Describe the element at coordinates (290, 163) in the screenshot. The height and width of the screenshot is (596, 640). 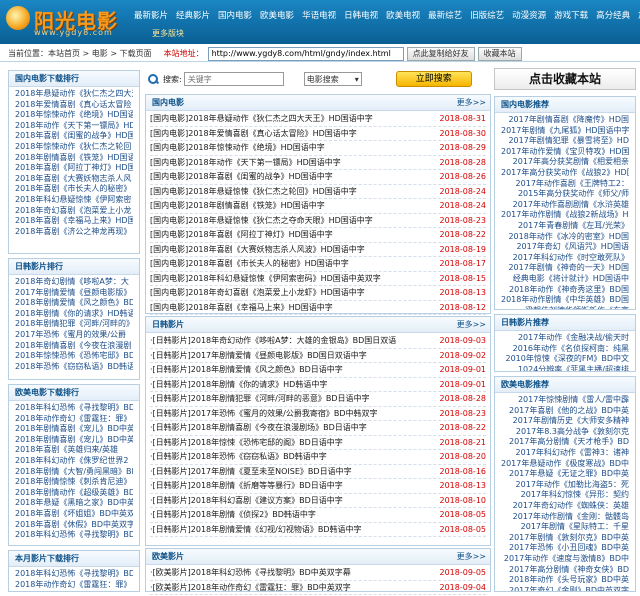
I see `movie-title-link: [国内电影]2018年动作《天下第一镖局》HD国语中字` at that location.